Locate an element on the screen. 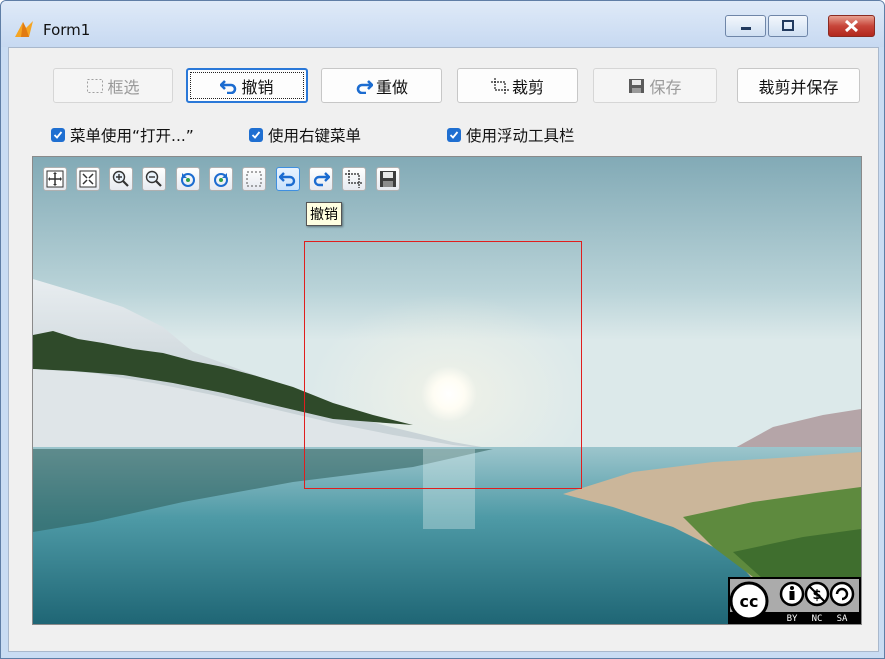 The width and height of the screenshot is (885, 659). crop-button-label: 裁剪 is located at coordinates (527, 87).